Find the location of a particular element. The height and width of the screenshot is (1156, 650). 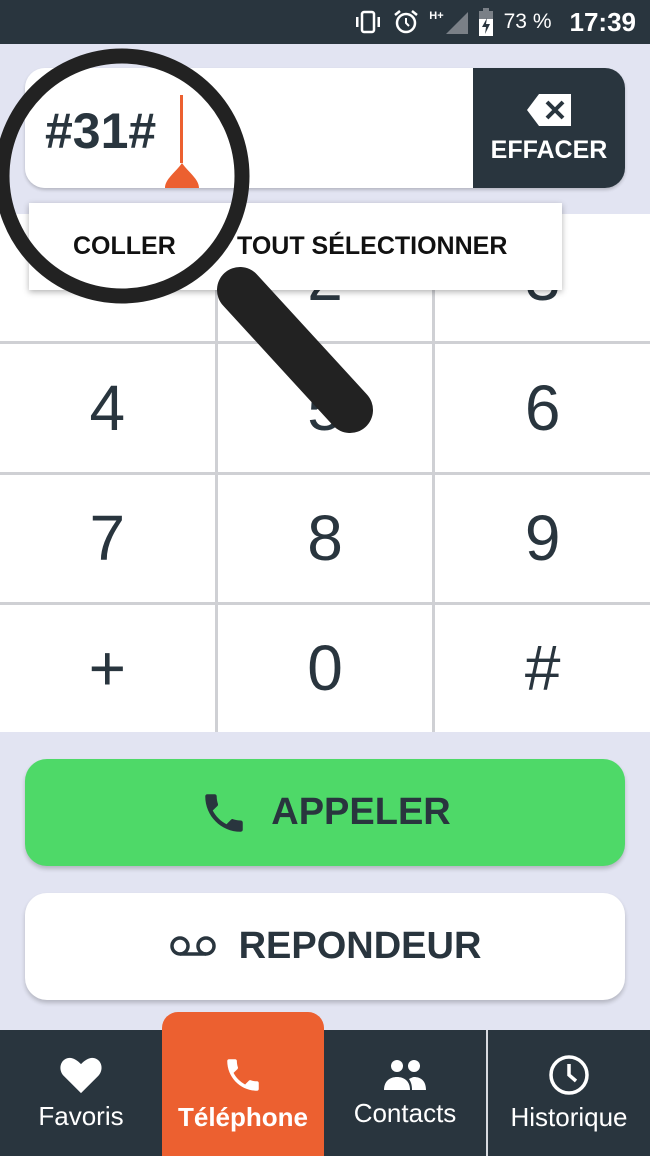

text-cursor is located at coordinates (181, 129).